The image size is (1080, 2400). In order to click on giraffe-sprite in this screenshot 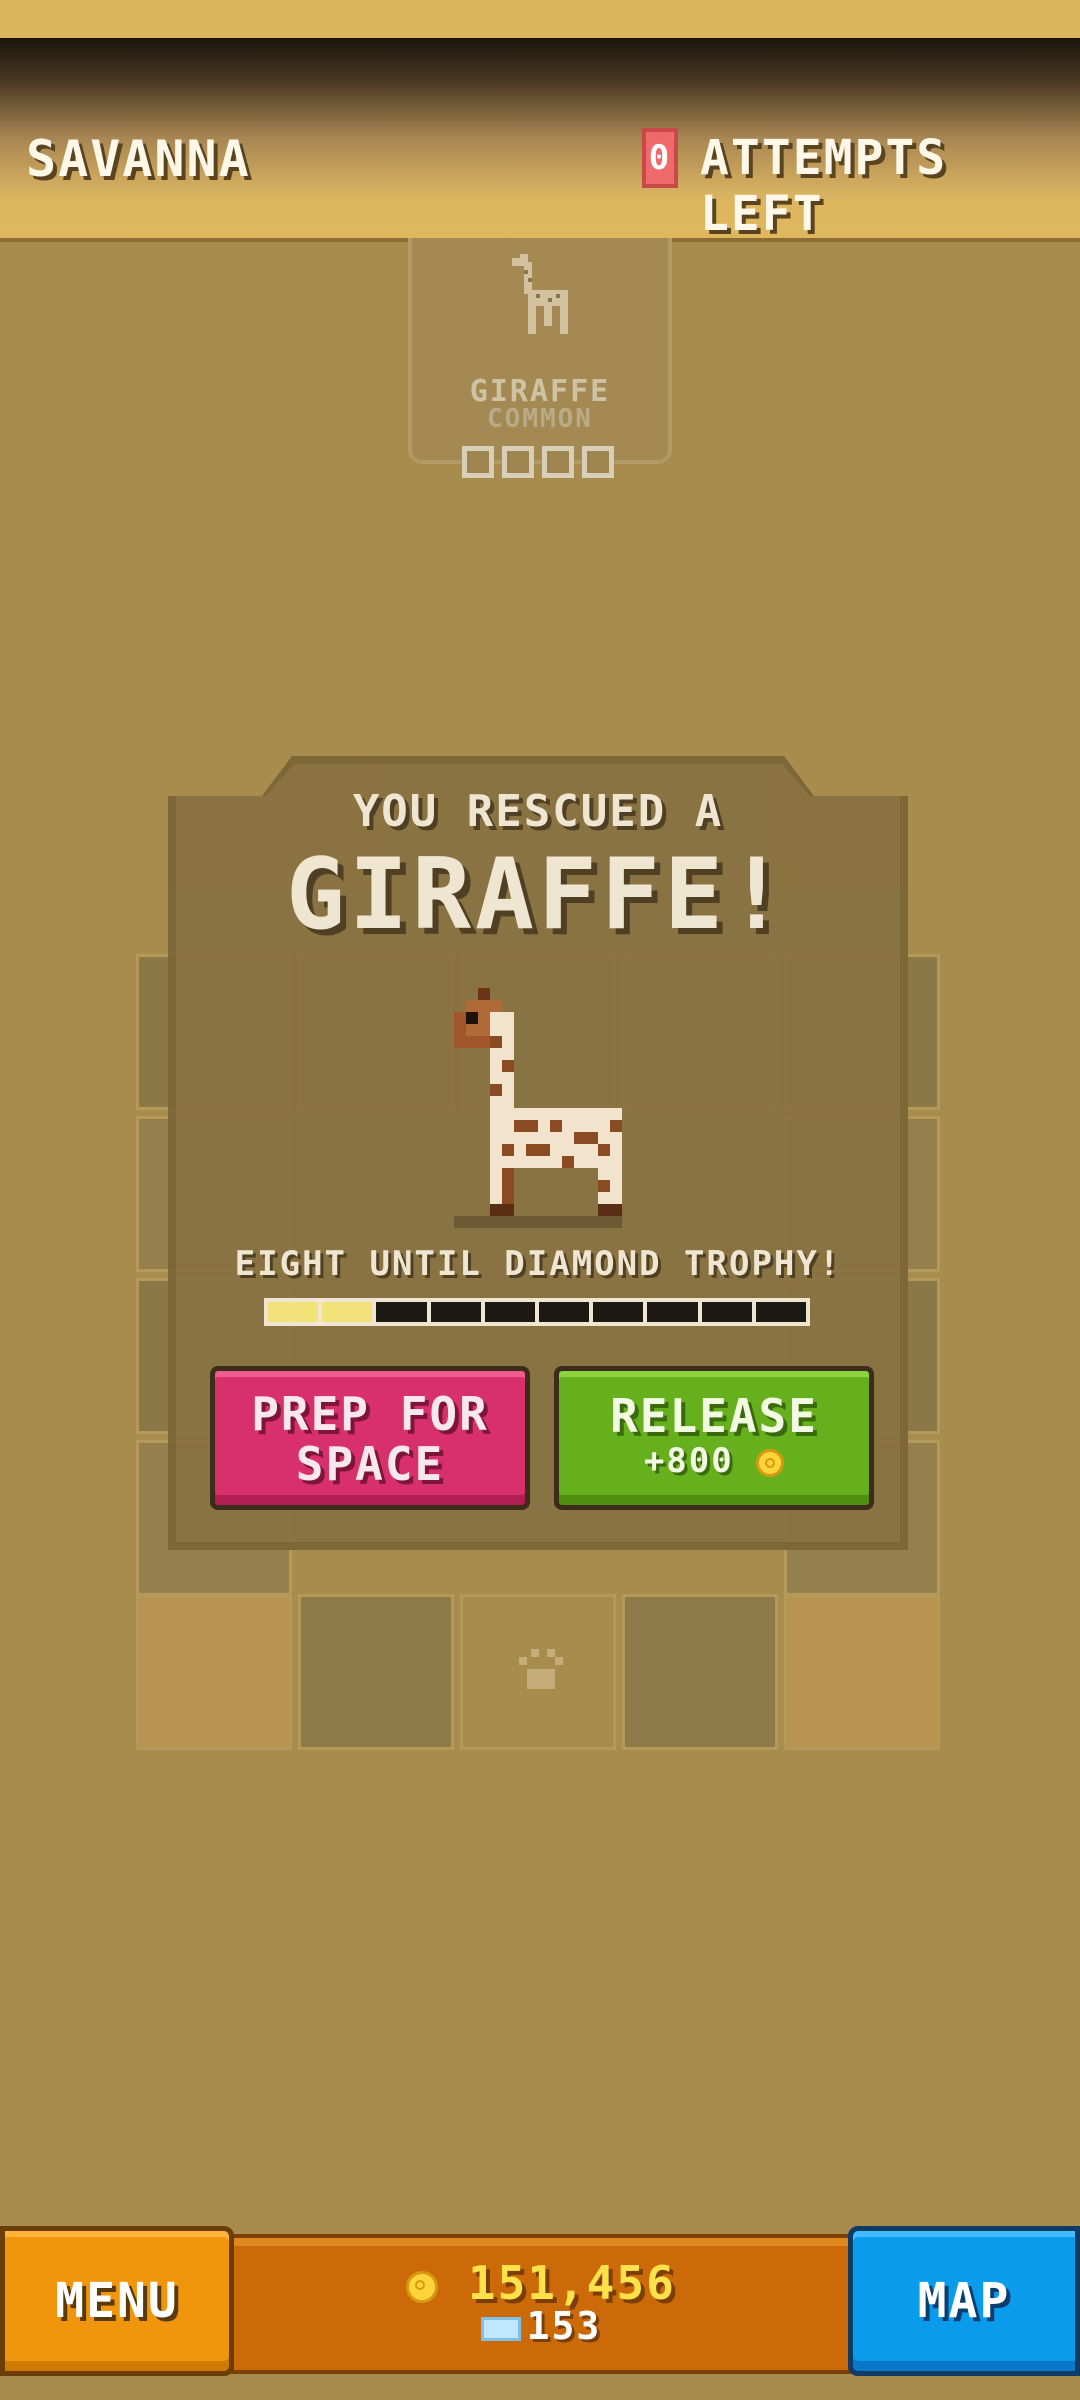, I will do `click(538, 1108)`.